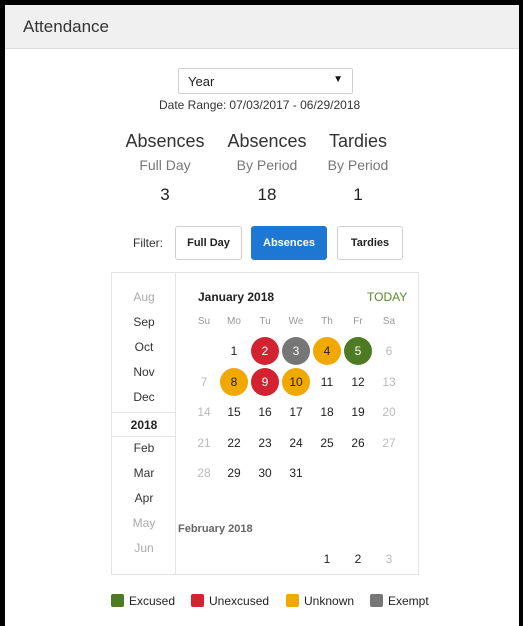  What do you see at coordinates (204, 382) in the screenshot?
I see `calendar-day: 7` at bounding box center [204, 382].